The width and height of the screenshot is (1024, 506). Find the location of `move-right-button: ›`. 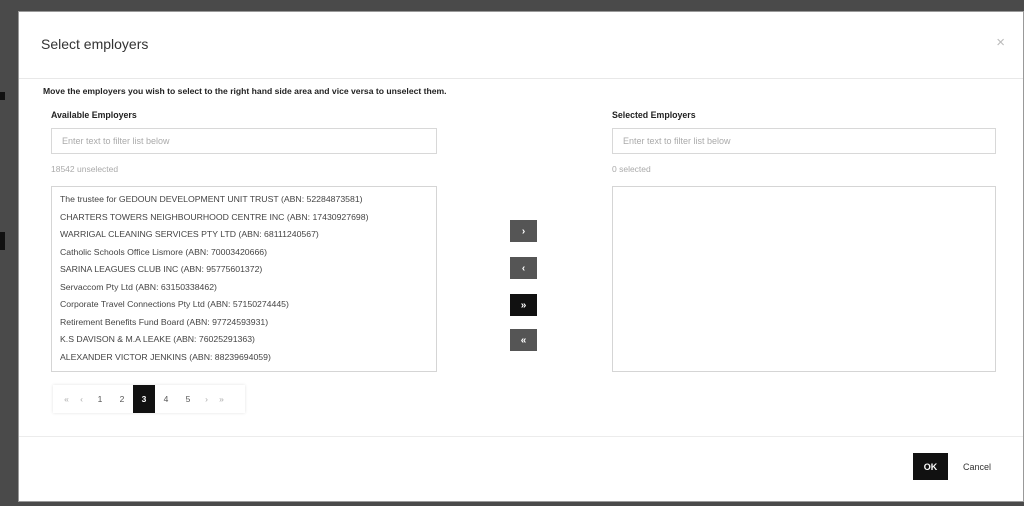

move-right-button: › is located at coordinates (523, 231).